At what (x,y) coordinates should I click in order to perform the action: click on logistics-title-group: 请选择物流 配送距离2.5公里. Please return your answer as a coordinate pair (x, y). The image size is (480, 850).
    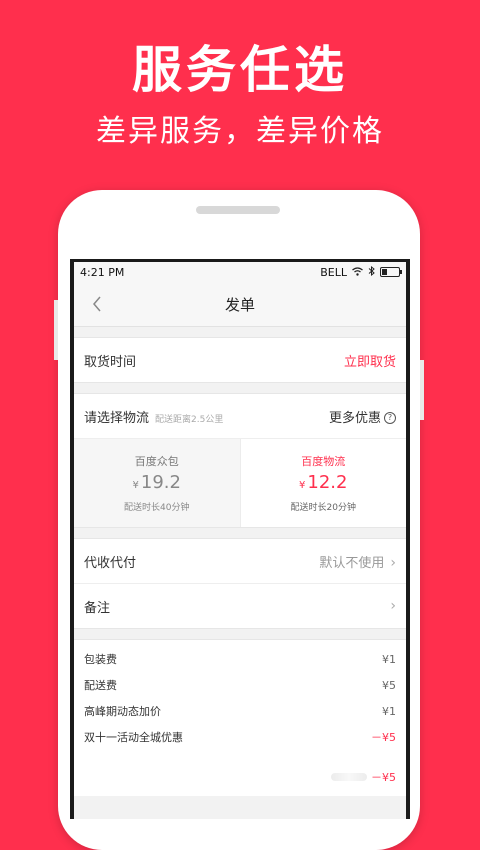
    Looking at the image, I should click on (153, 416).